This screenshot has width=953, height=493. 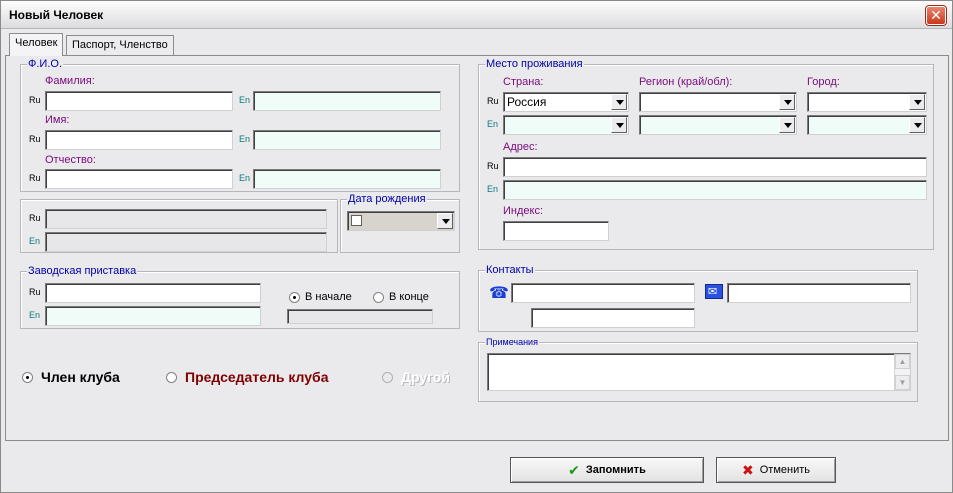 I want to click on cancel-label: Отменить, so click(x=784, y=470).